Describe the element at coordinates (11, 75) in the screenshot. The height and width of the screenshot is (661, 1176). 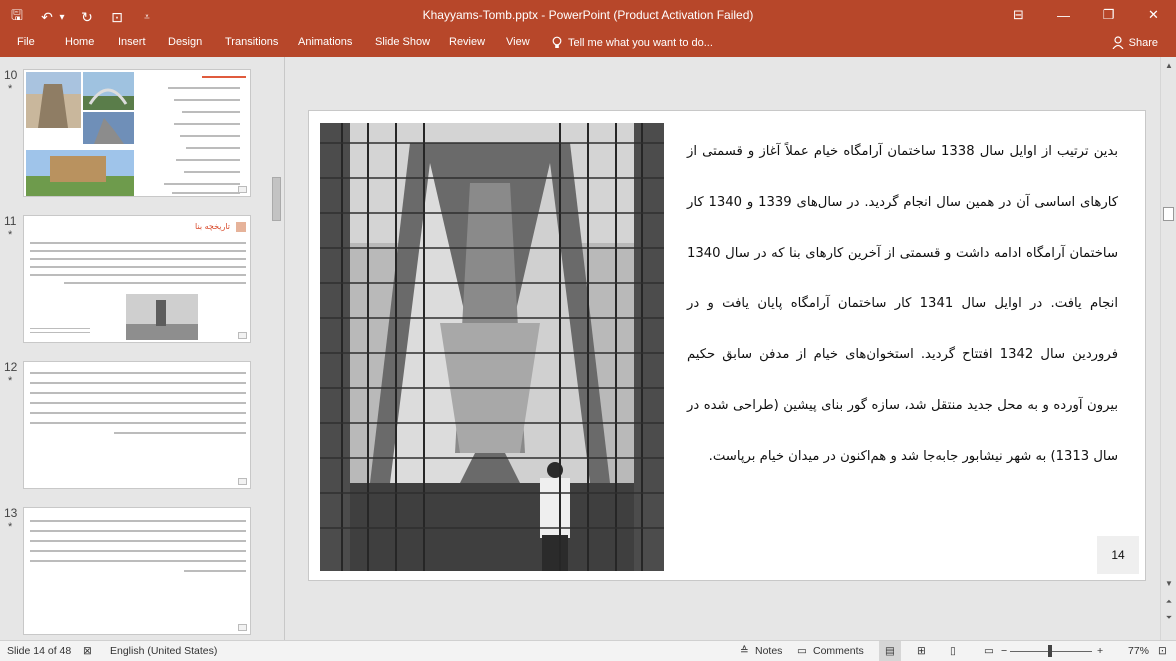
I see `thumbnail-number: 10` at that location.